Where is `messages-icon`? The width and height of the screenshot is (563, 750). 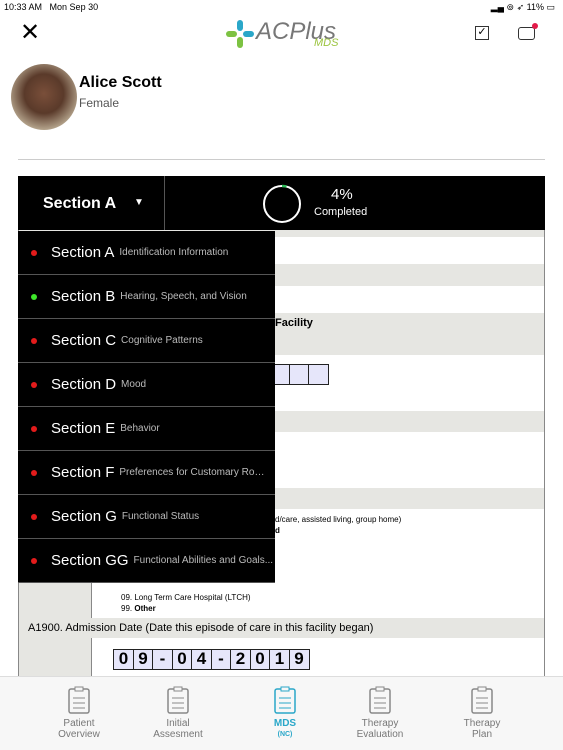
messages-icon is located at coordinates (528, 31).